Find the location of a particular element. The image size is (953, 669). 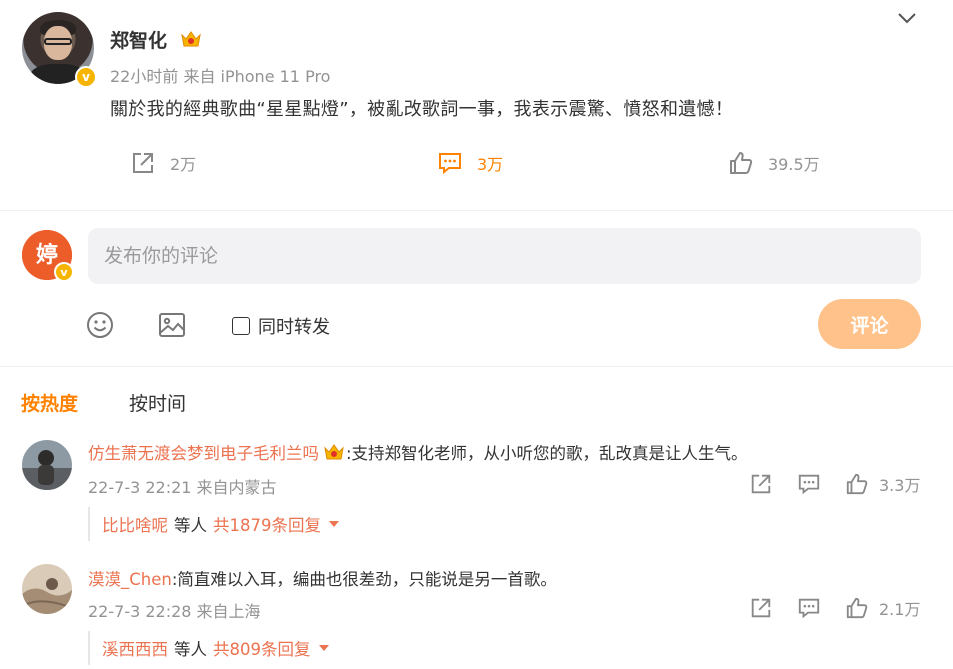

repost-button: 2万 is located at coordinates (163, 163).